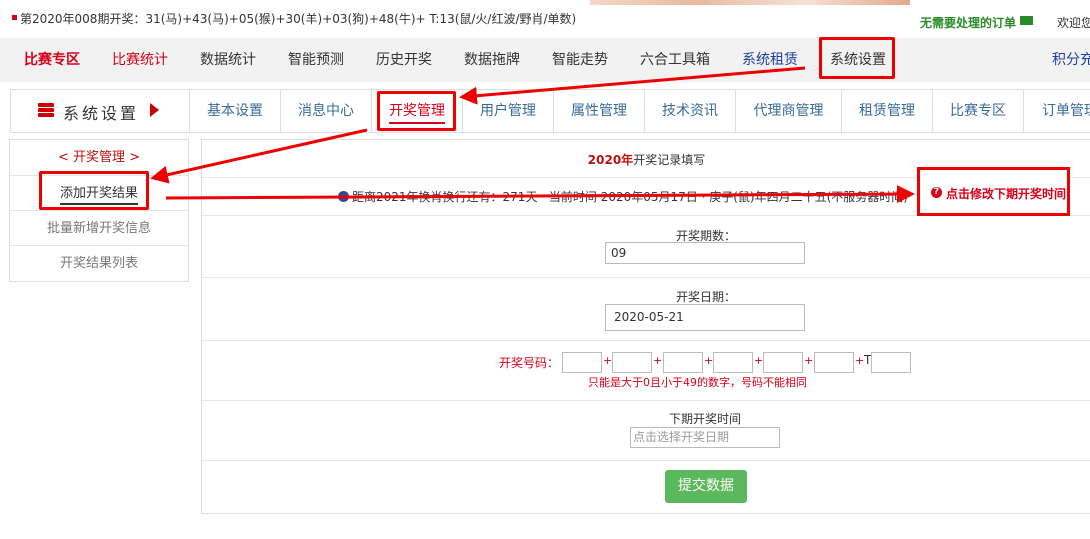  Describe the element at coordinates (705, 253) in the screenshot. I see `period-input: 09` at that location.